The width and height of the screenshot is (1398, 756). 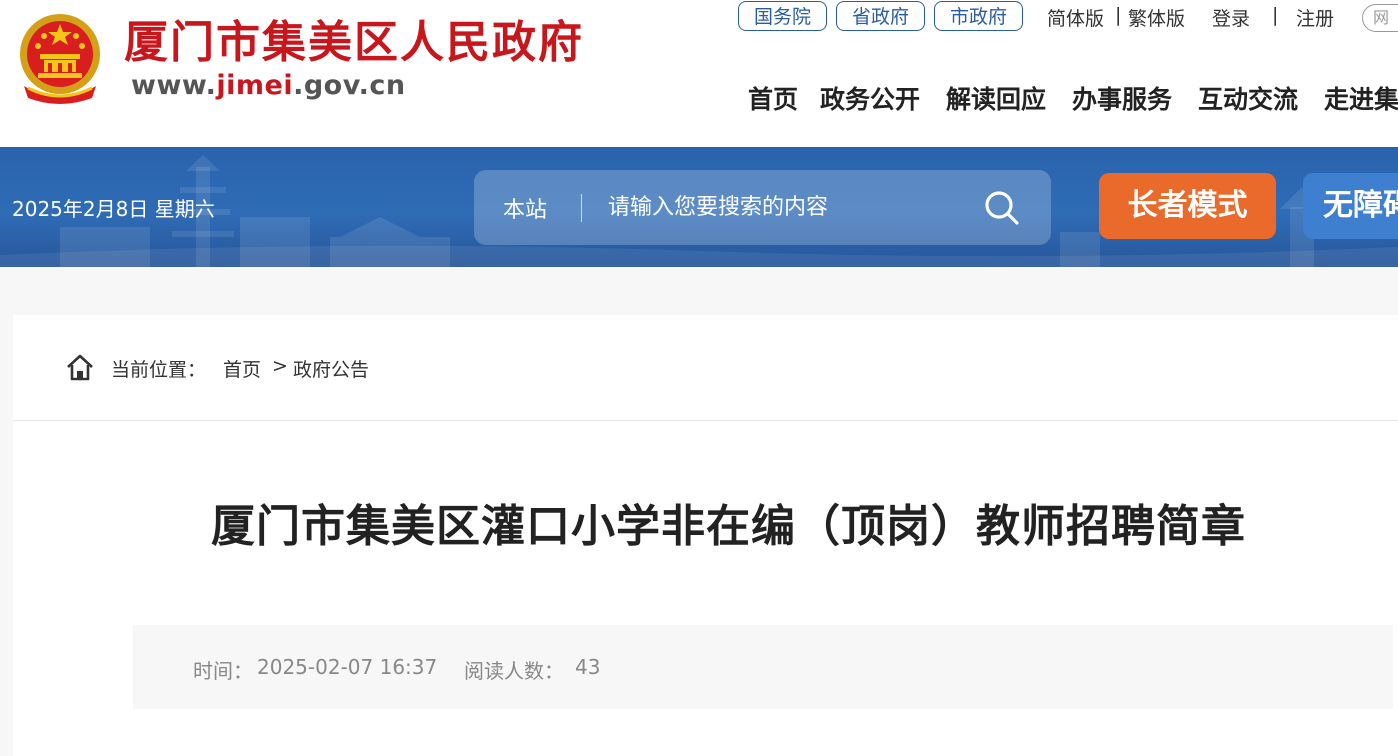 What do you see at coordinates (1361, 98) in the screenshot?
I see `nav-item-about-jimei: 走进集` at bounding box center [1361, 98].